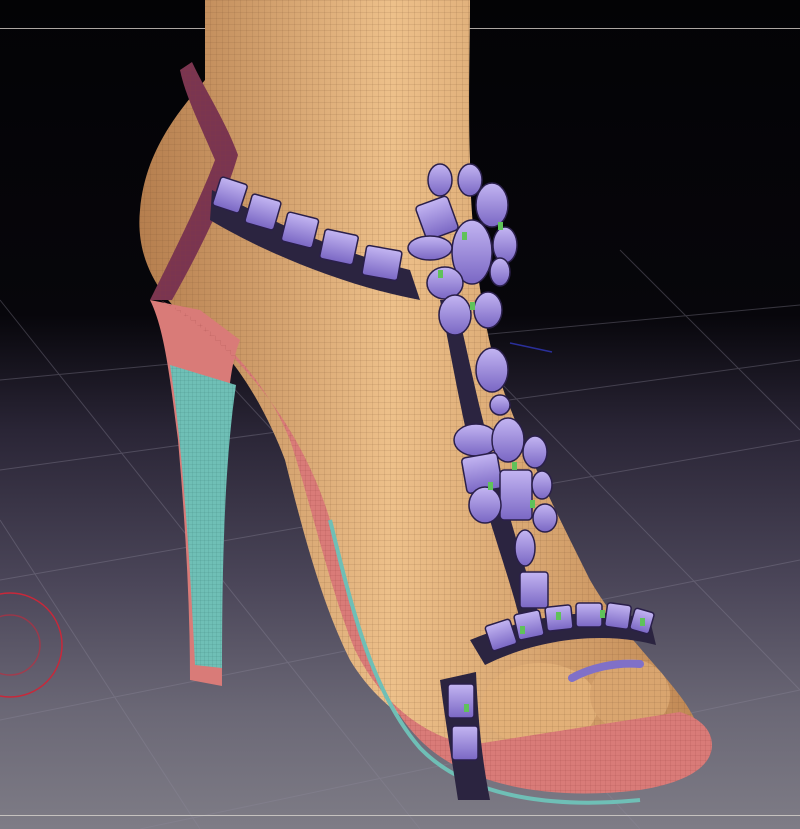  Describe the element at coordinates (195, 493) in the screenshot. I see `stiletto-heel` at that location.